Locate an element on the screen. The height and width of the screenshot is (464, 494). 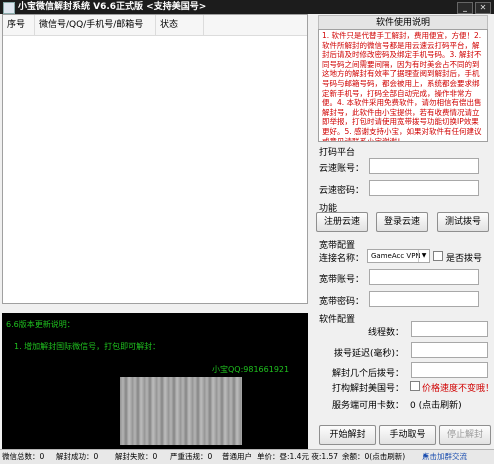
dial-checkbox is located at coordinates (438, 256).